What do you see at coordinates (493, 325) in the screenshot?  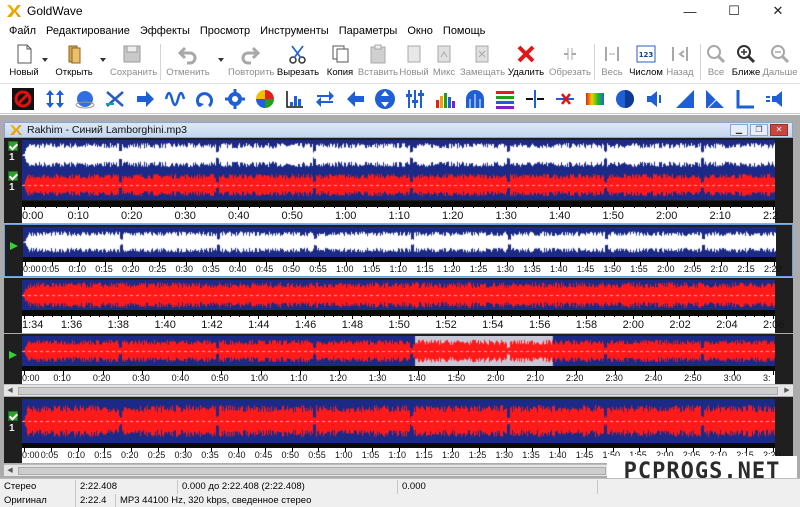 I see `ruler-label: 1:54` at bounding box center [493, 325].